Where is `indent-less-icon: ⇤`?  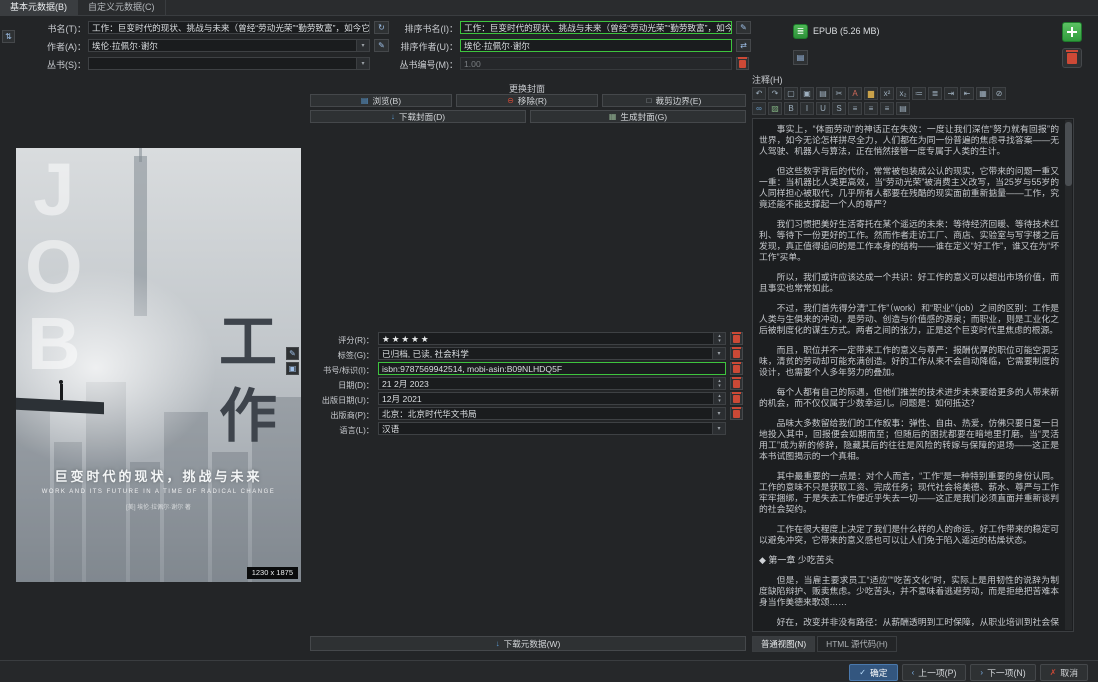
indent-less-icon: ⇤ is located at coordinates (967, 93).